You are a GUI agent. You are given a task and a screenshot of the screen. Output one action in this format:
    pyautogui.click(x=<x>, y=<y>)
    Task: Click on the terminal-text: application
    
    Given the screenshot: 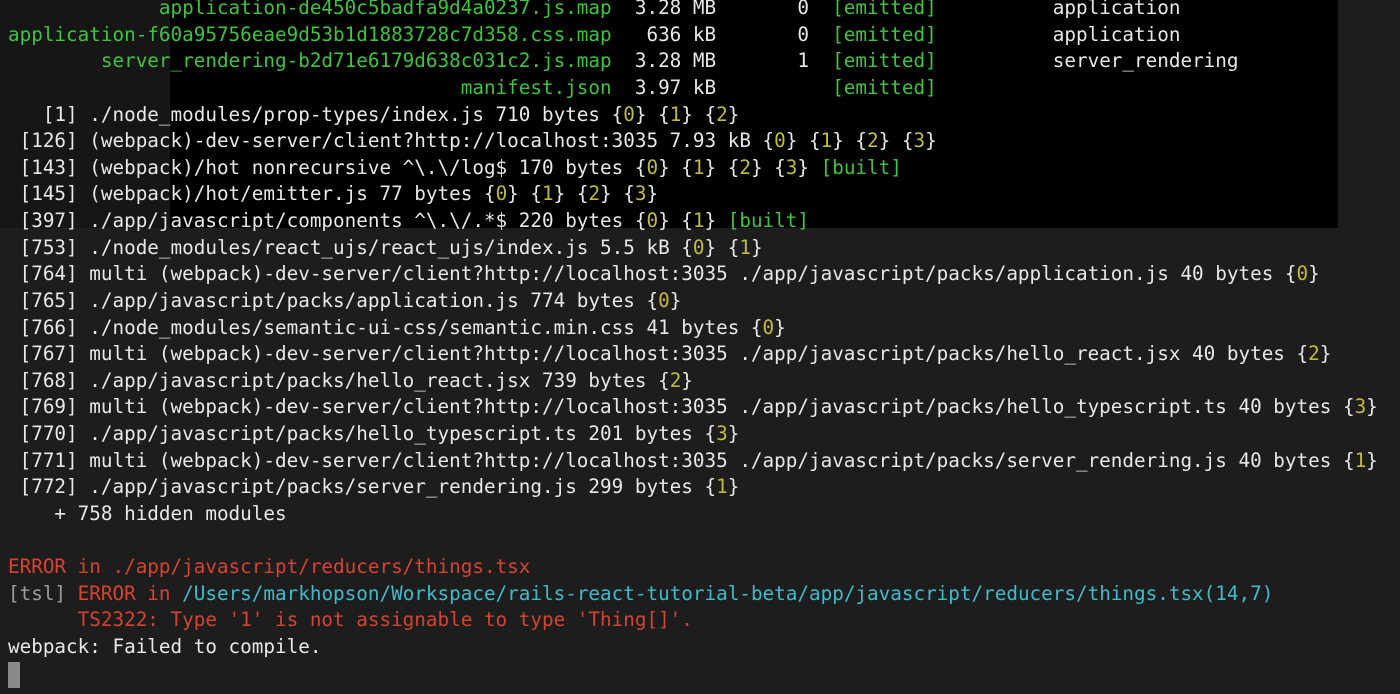 What is the action you would take?
    pyautogui.click(x=1058, y=34)
    